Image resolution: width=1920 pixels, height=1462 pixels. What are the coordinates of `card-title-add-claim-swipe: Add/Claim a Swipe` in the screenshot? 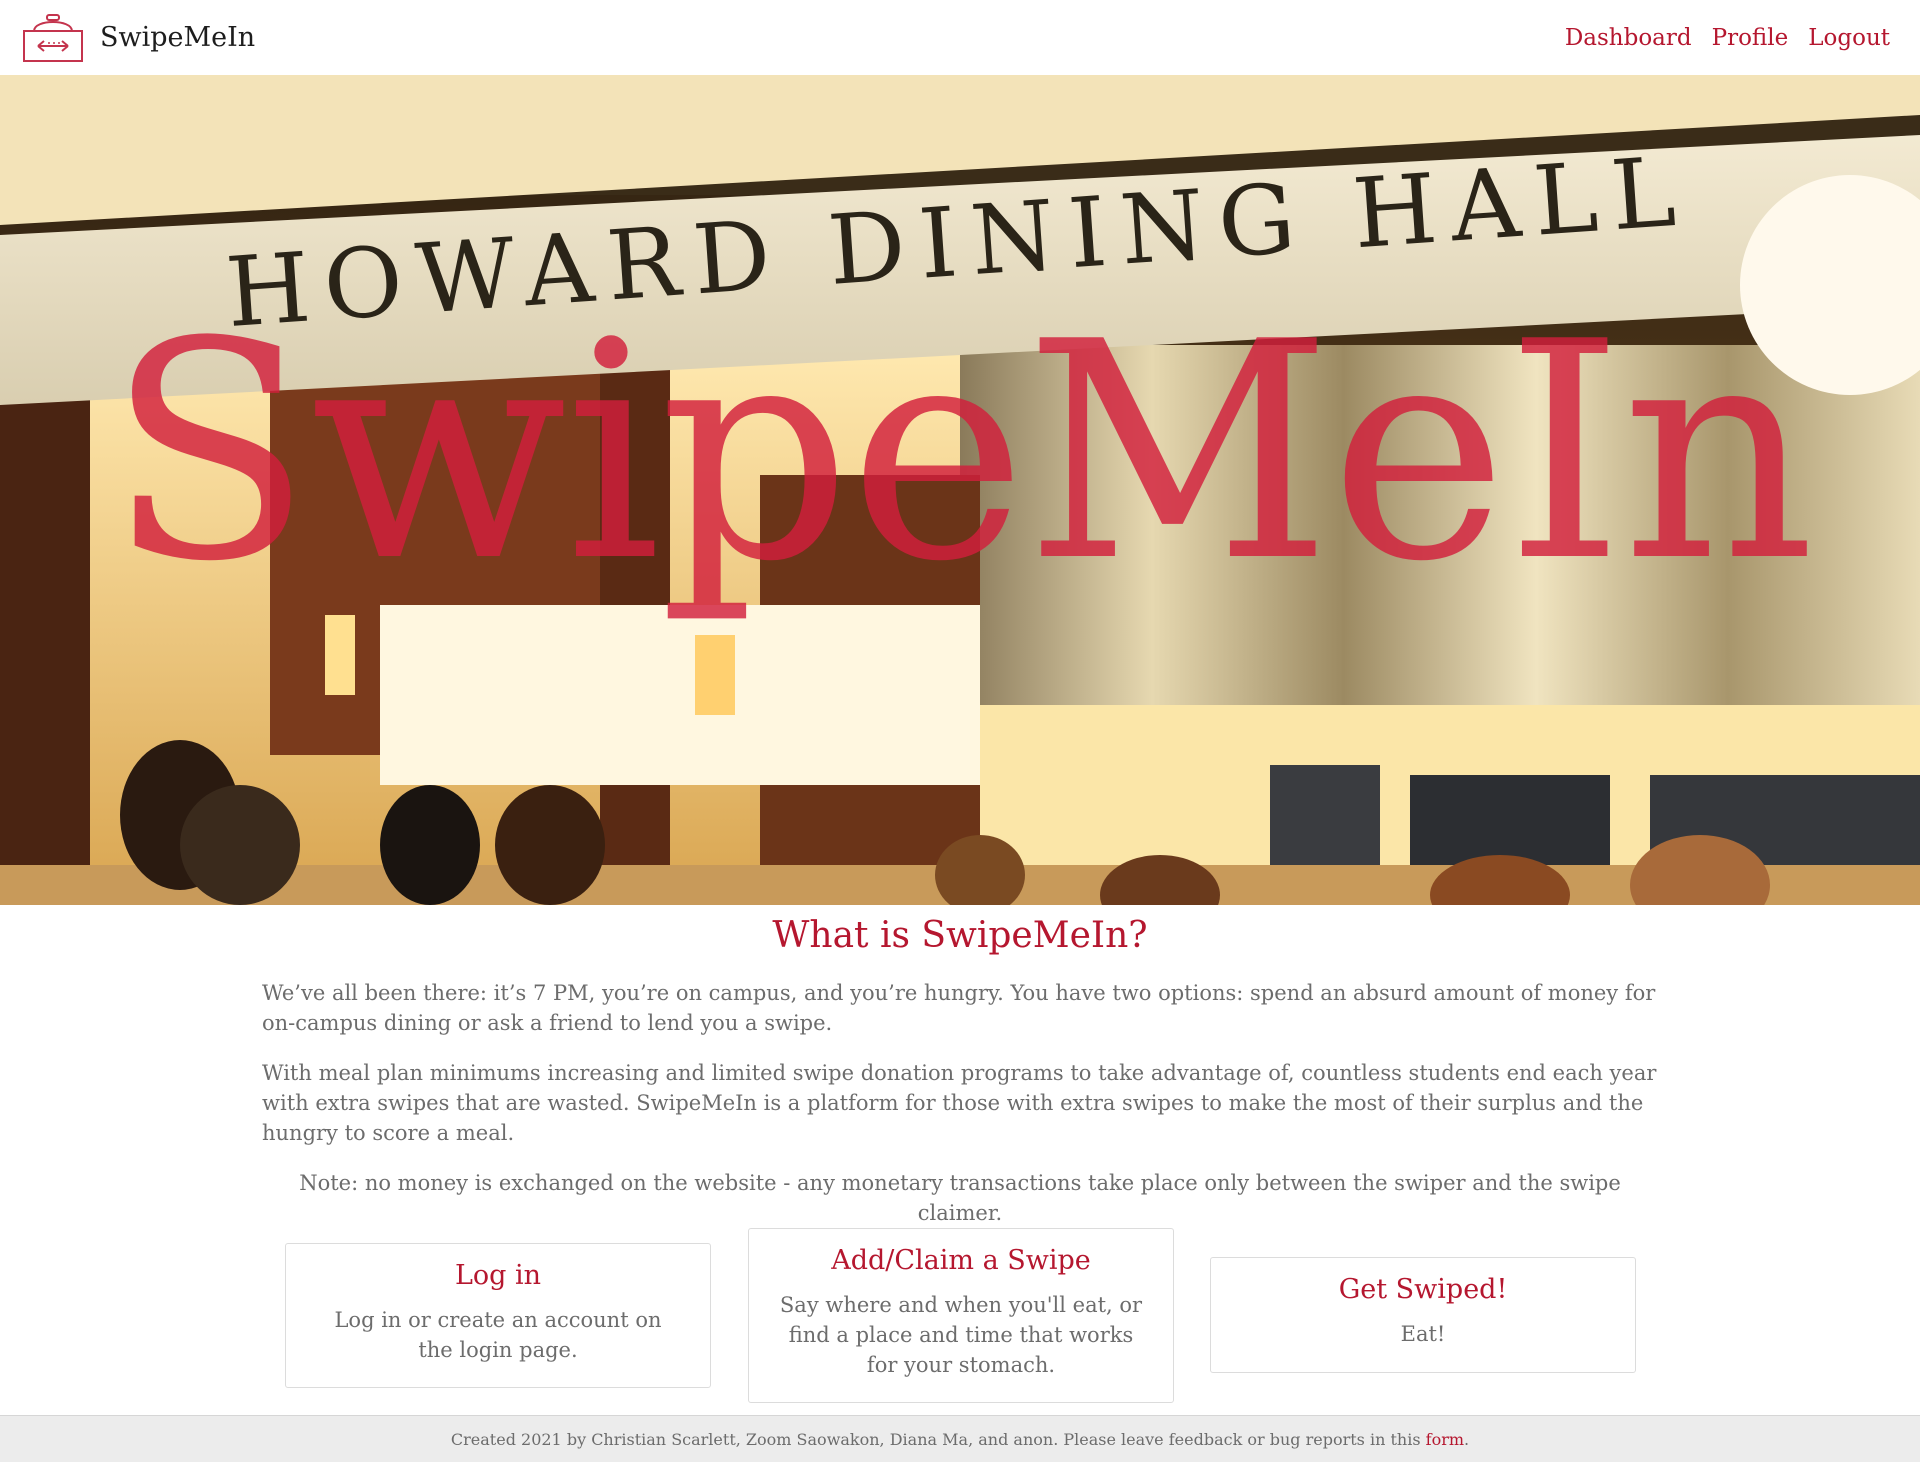 It's located at (961, 1260).